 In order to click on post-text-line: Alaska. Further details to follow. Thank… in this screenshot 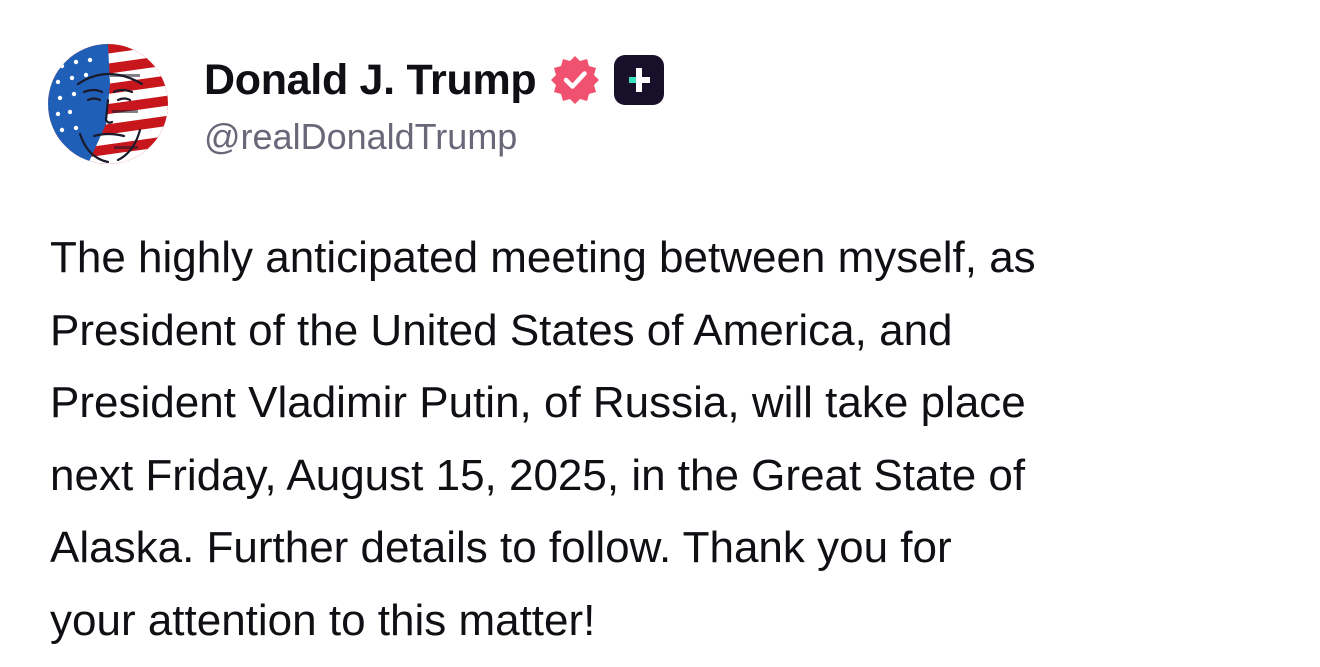, I will do `click(501, 547)`.